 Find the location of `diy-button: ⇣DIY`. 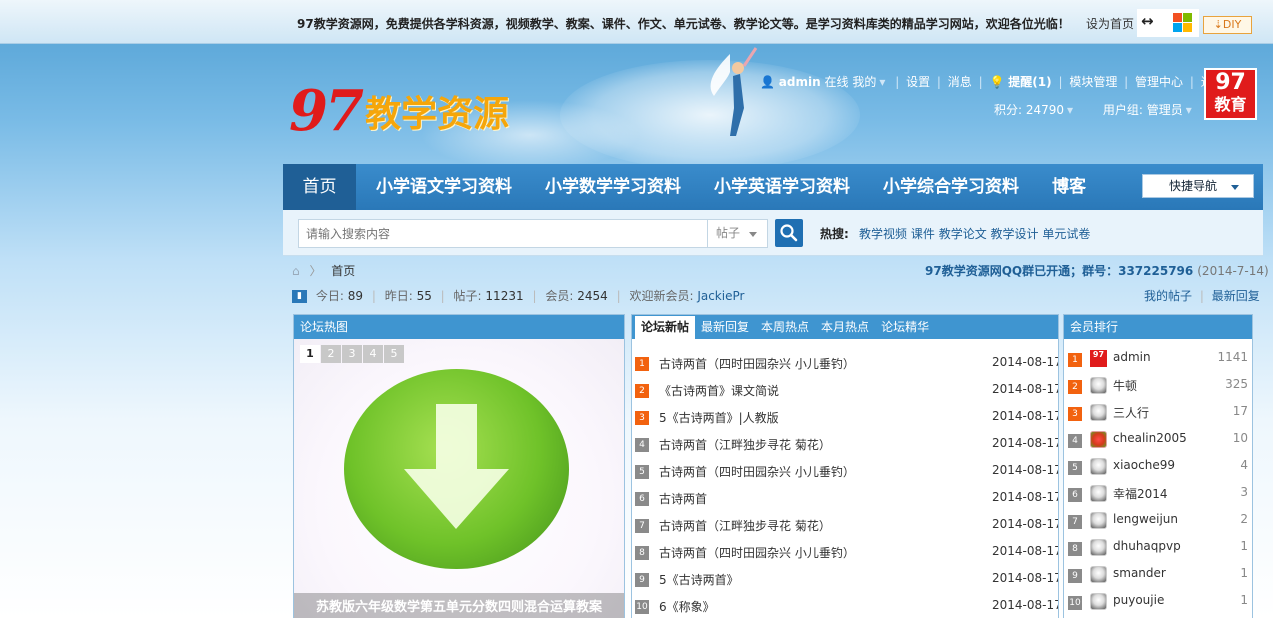

diy-button: ⇣DIY is located at coordinates (1227, 25).